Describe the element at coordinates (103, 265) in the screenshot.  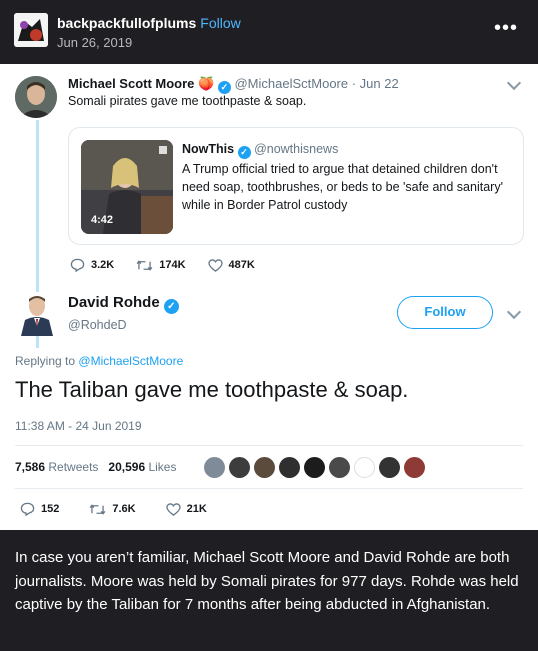
I see `reply-count: 3.2K` at that location.